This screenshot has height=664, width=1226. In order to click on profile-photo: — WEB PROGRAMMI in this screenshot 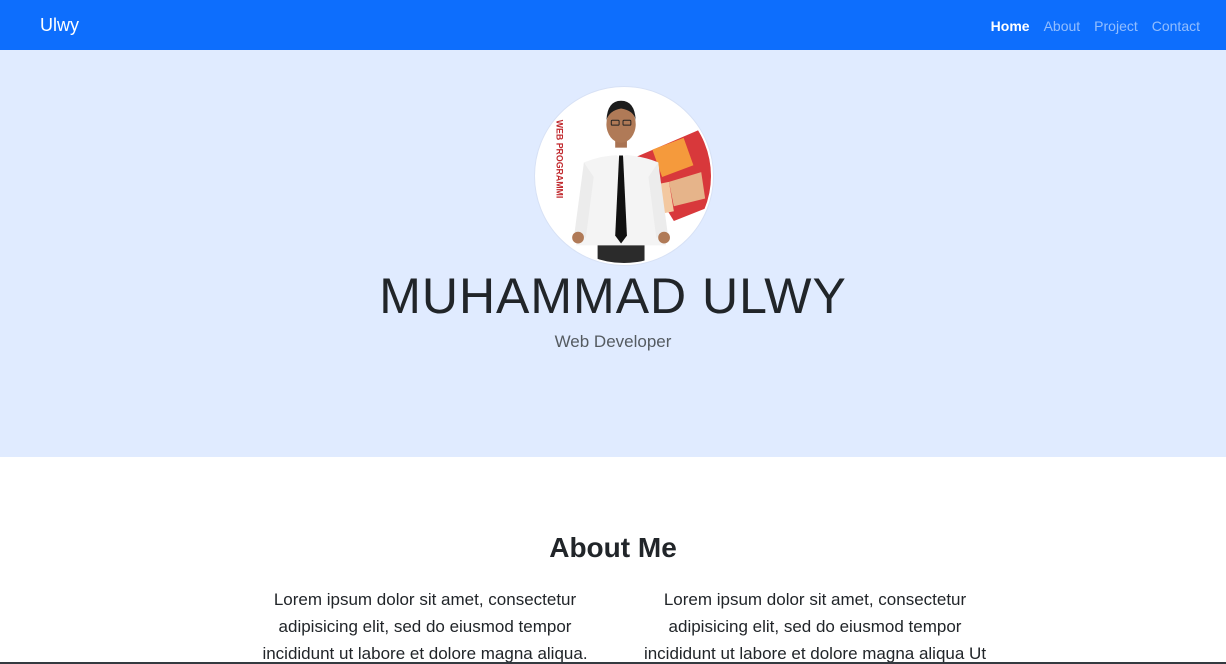, I will do `click(624, 176)`.